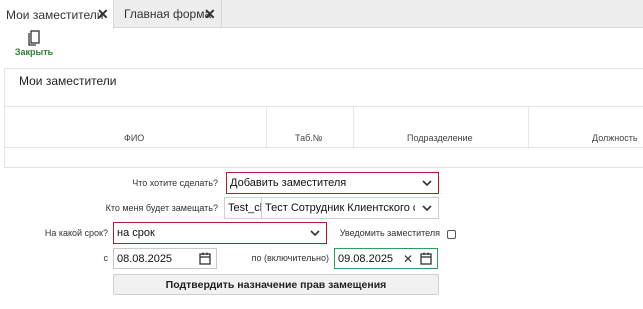 Image resolution: width=643 pixels, height=309 pixels. What do you see at coordinates (76, 233) in the screenshot?
I see `period-label: На какой срок?` at bounding box center [76, 233].